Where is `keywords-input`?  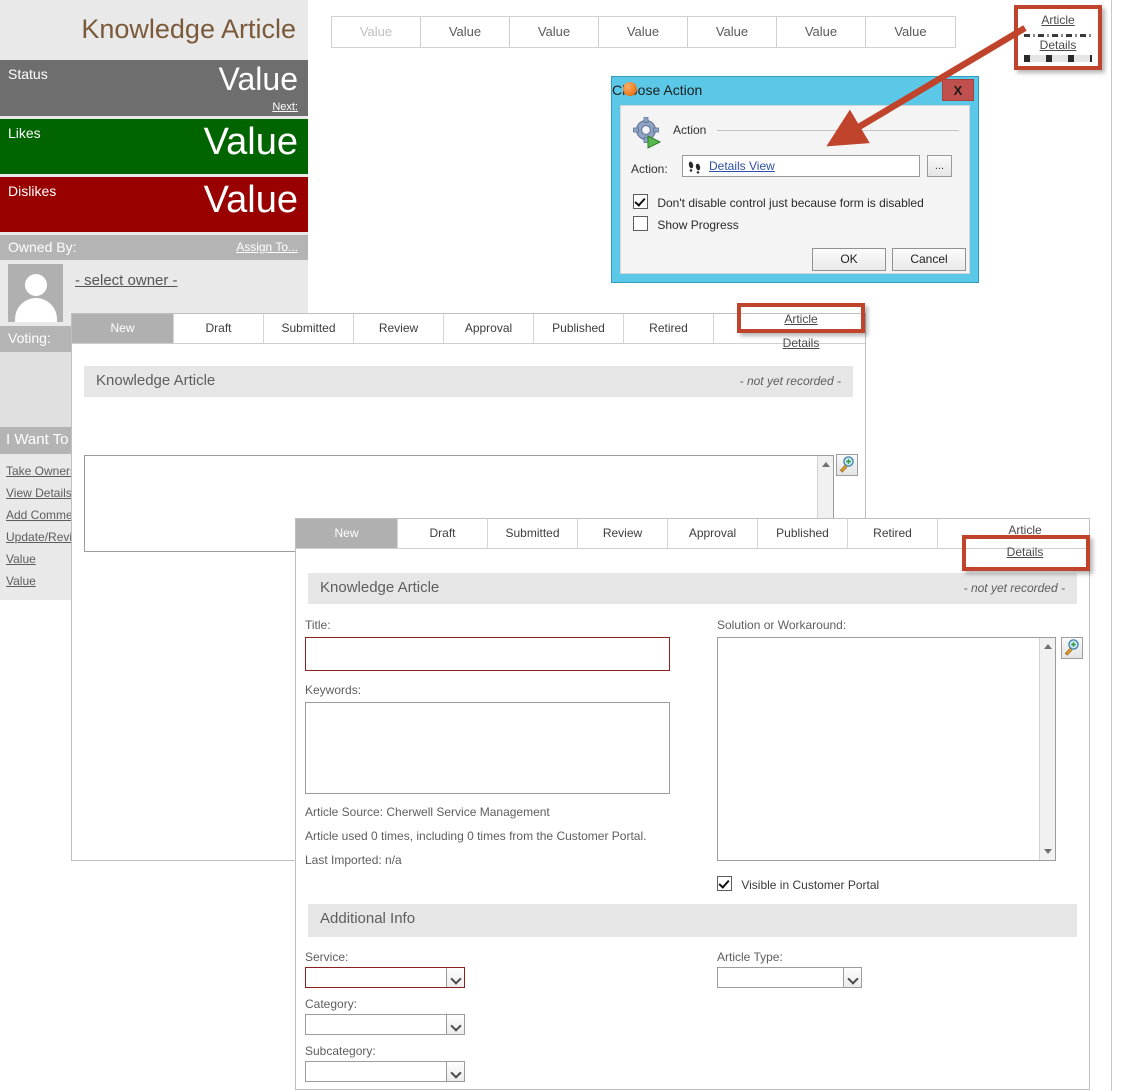
keywords-input is located at coordinates (487, 748).